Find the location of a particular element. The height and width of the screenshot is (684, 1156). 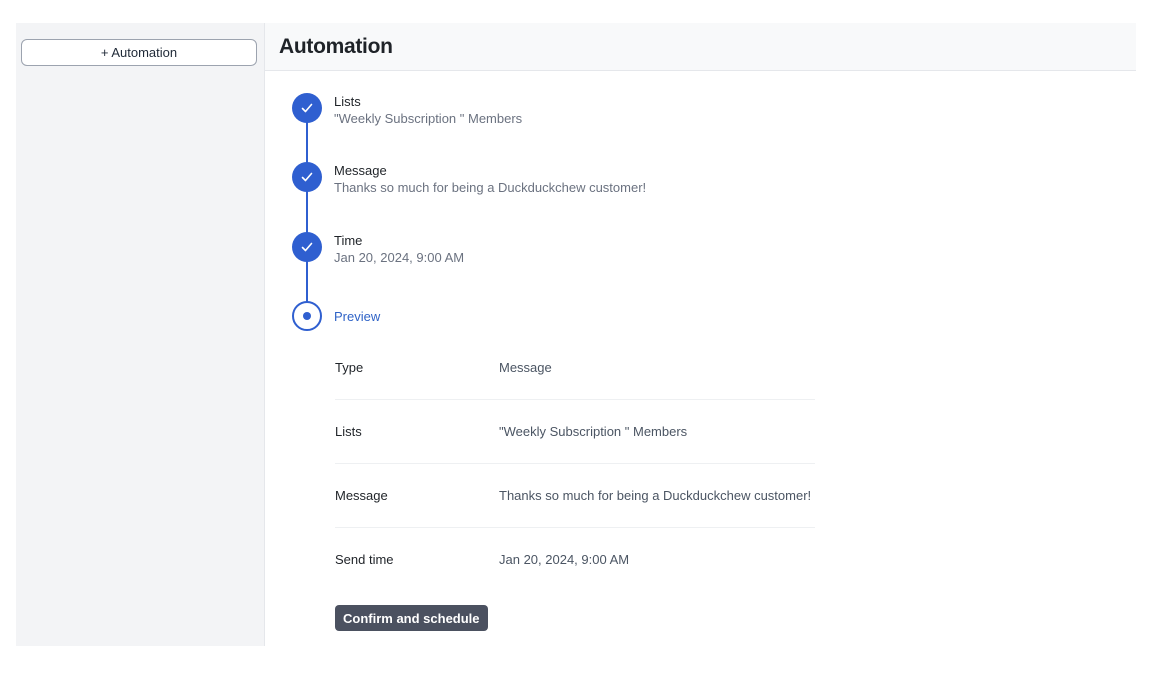

header: Automation is located at coordinates (700, 47).